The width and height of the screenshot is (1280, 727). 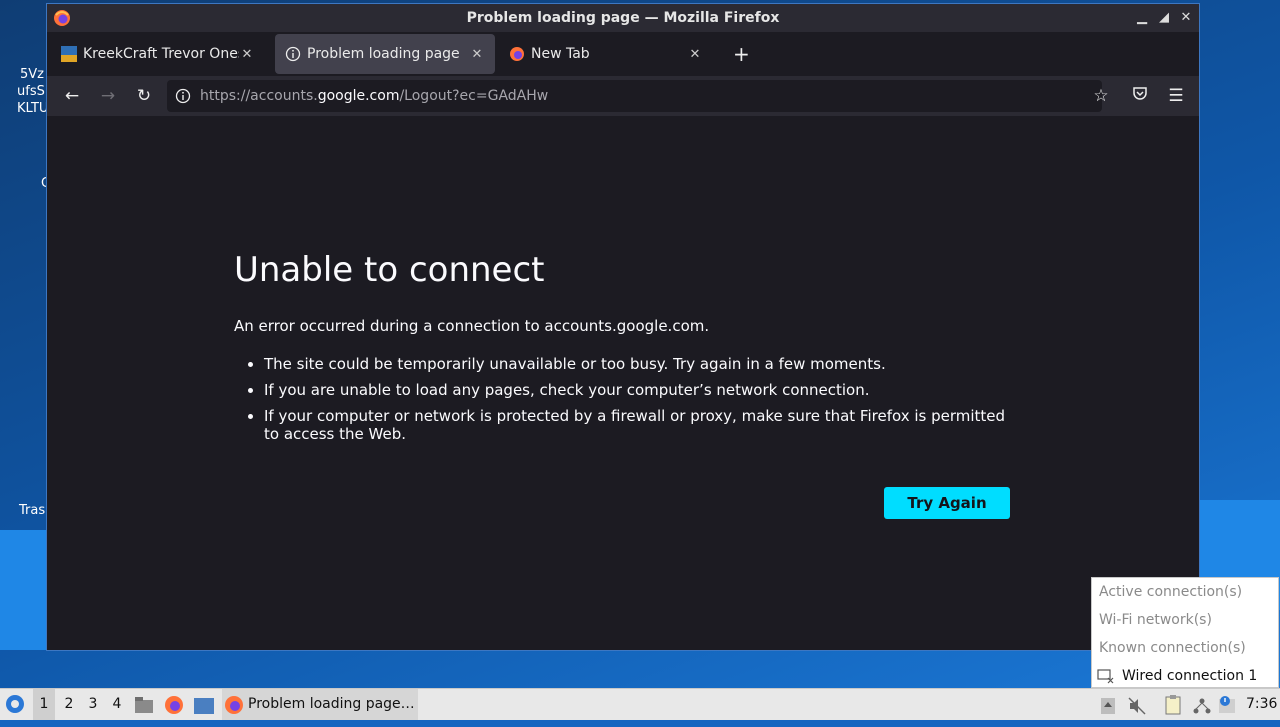 What do you see at coordinates (72, 96) in the screenshot?
I see `back-button: ←` at bounding box center [72, 96].